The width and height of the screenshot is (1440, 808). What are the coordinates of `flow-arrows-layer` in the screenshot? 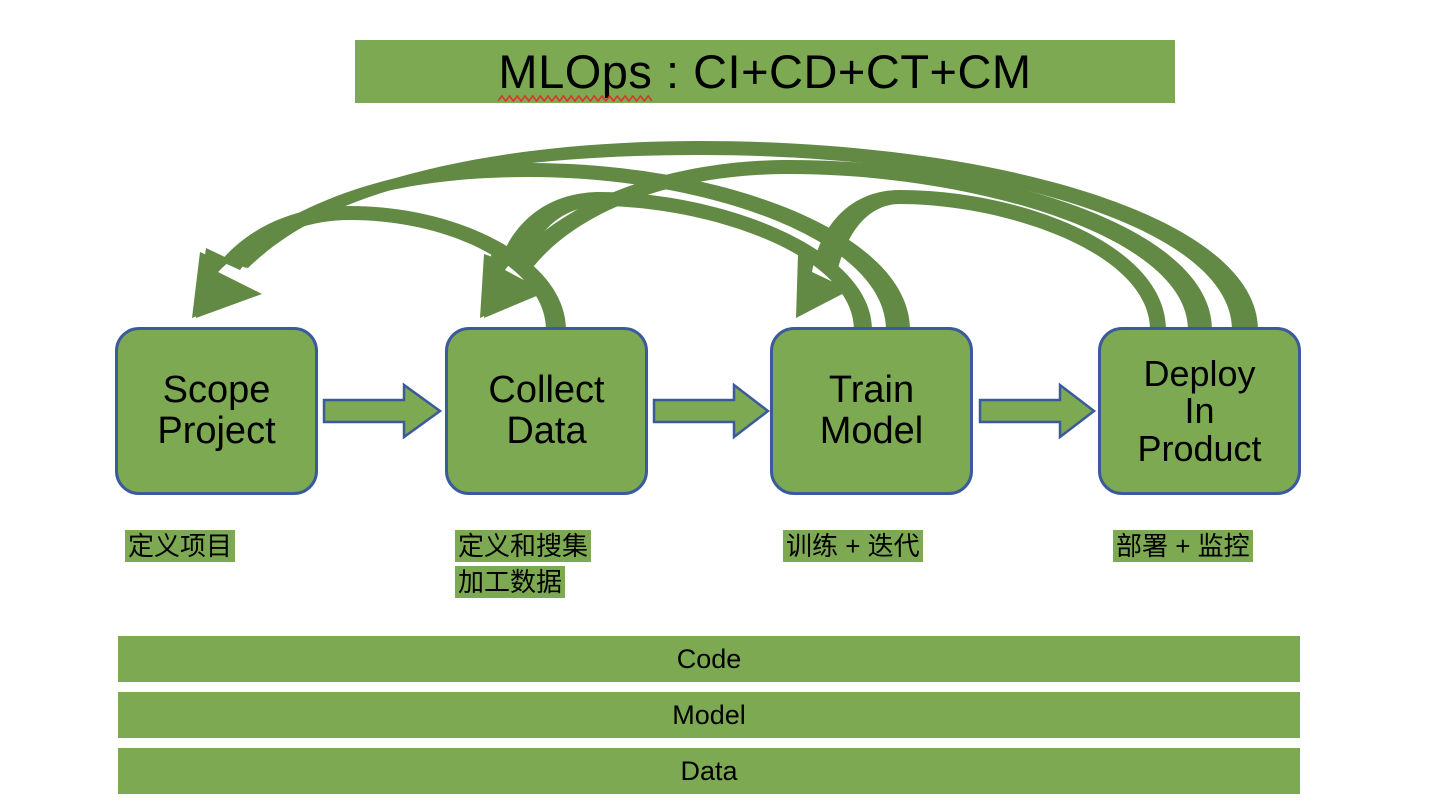 It's located at (709, 411).